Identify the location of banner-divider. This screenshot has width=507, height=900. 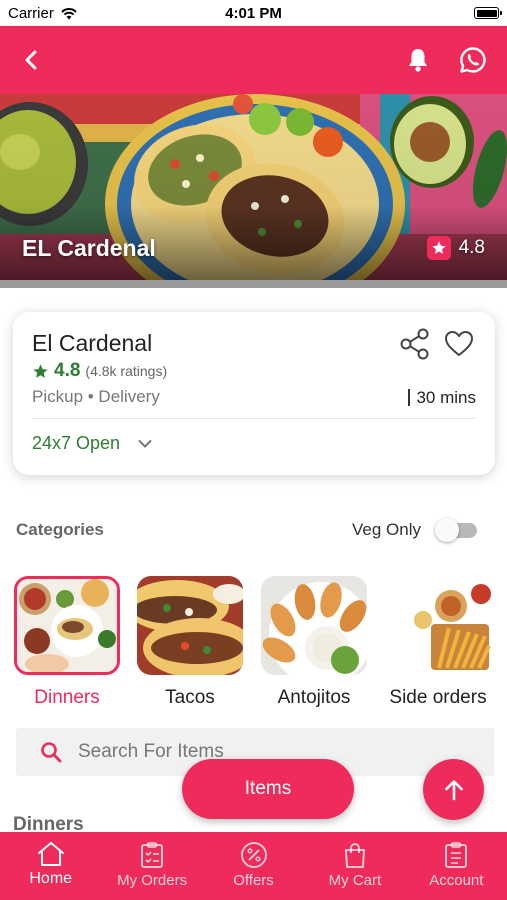
(253, 284).